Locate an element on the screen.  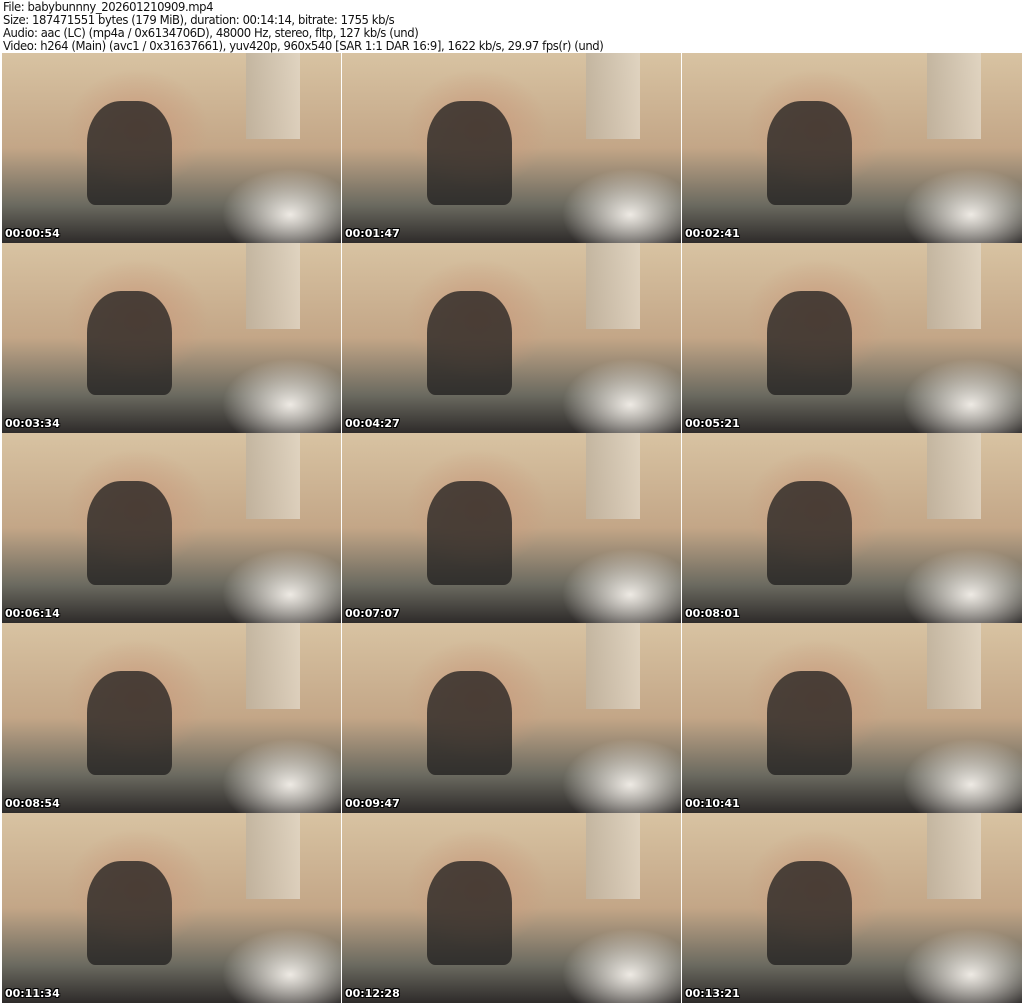
video-thumbnail: 00:07:07 is located at coordinates (511, 528).